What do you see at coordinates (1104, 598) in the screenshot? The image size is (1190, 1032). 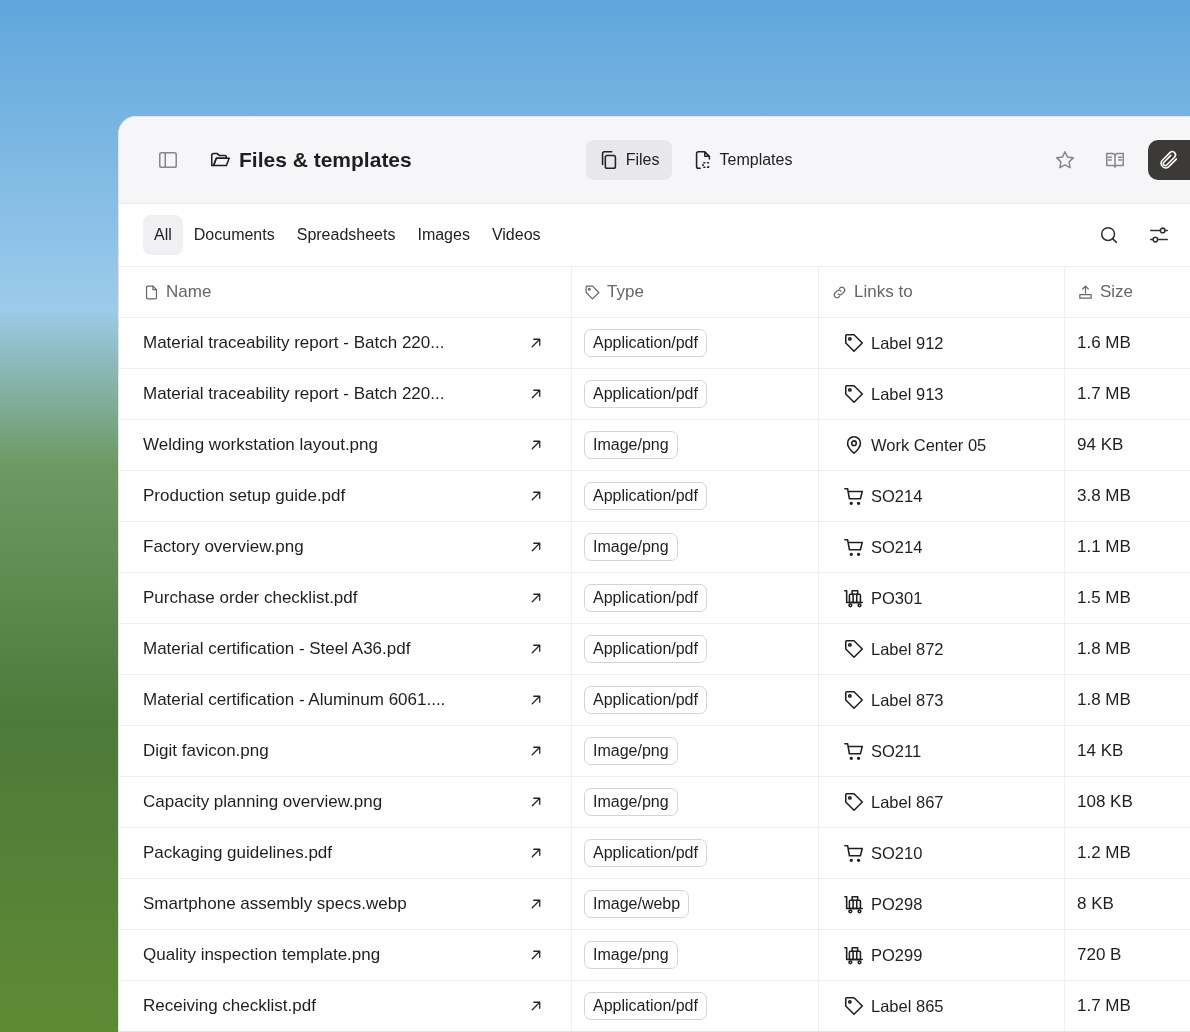 I see `file-size: 1.5 MB` at bounding box center [1104, 598].